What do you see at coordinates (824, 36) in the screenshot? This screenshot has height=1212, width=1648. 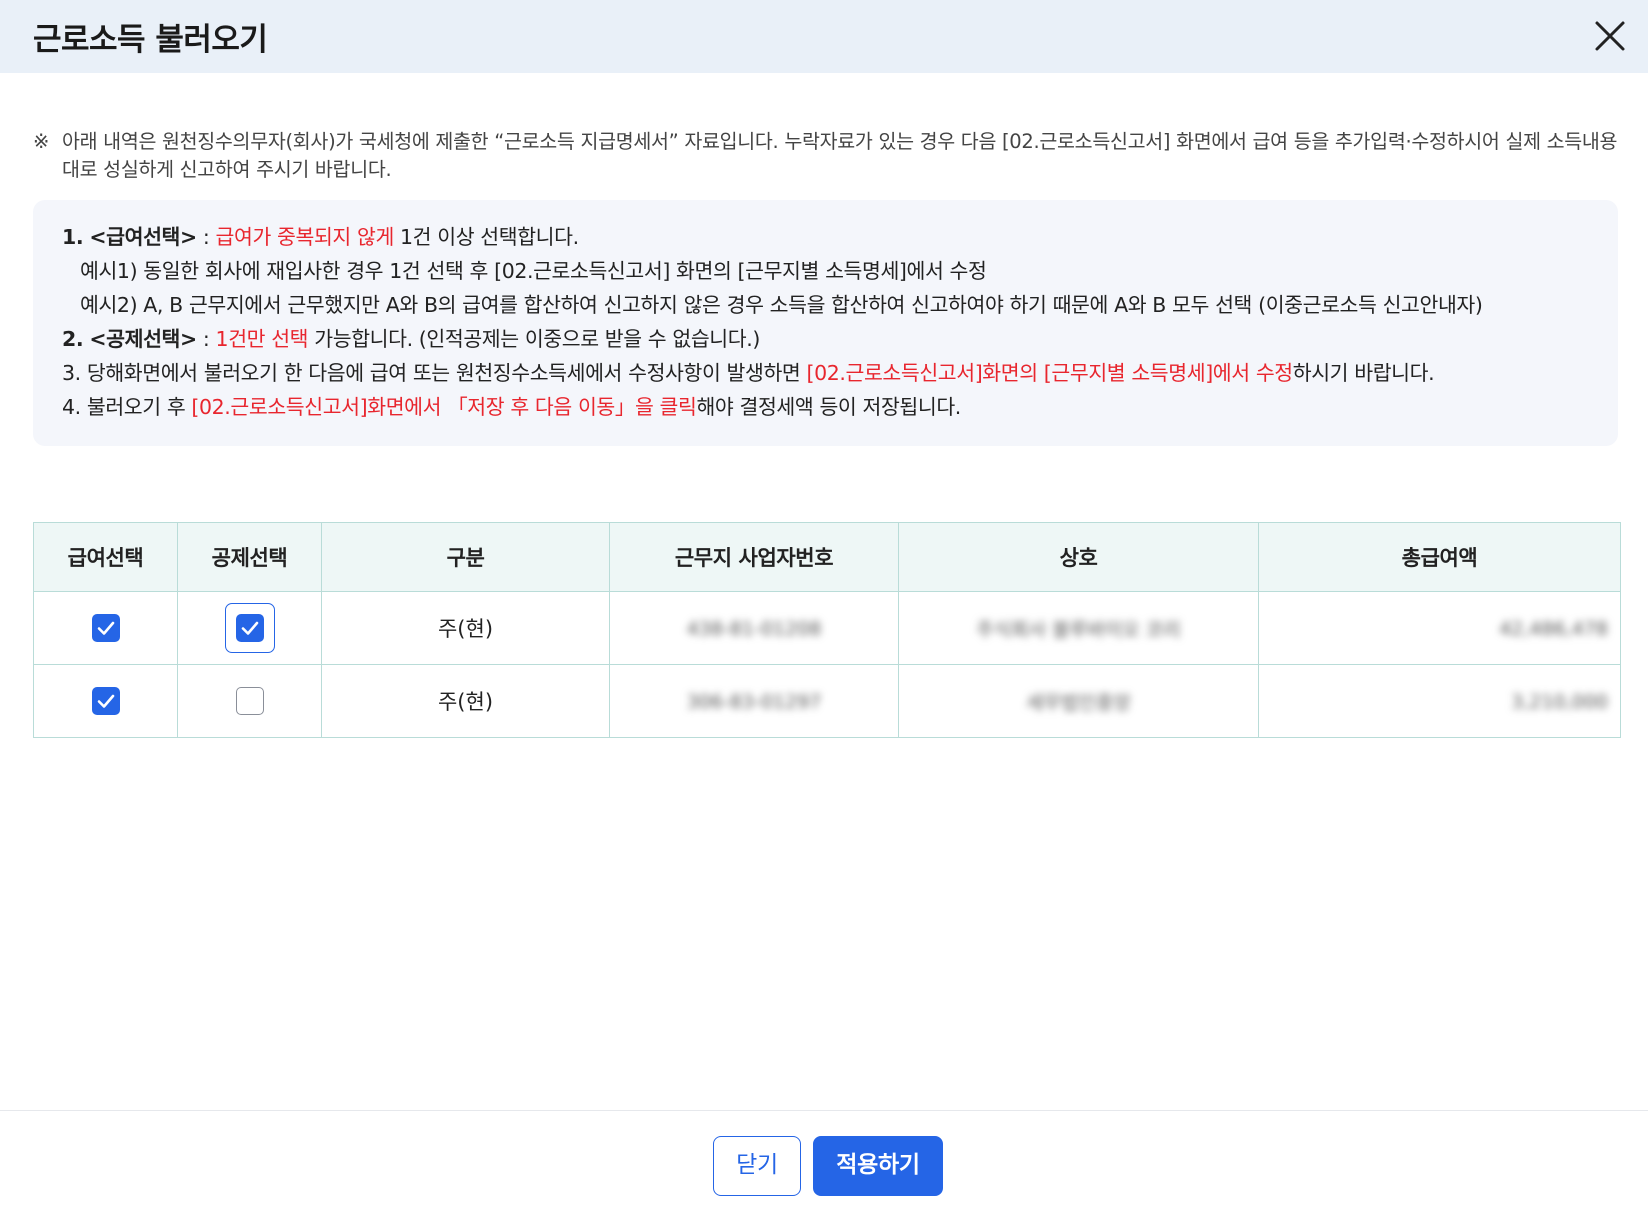 I see `modal-header: 근로소득 불러오기` at bounding box center [824, 36].